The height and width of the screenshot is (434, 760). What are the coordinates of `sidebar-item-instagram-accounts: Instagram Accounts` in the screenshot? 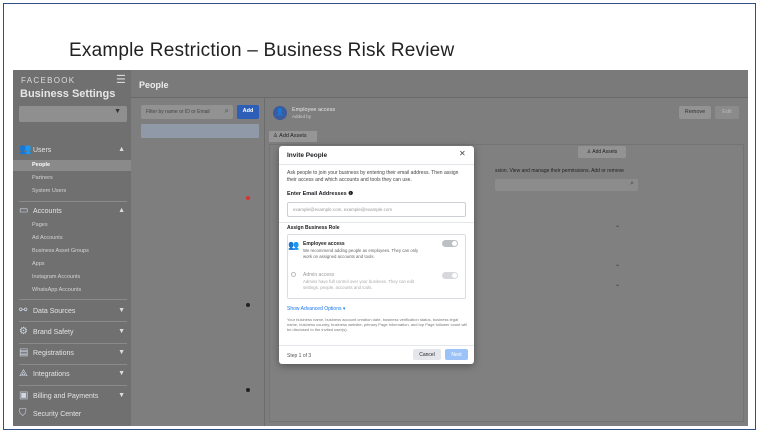 It's located at (56, 277).